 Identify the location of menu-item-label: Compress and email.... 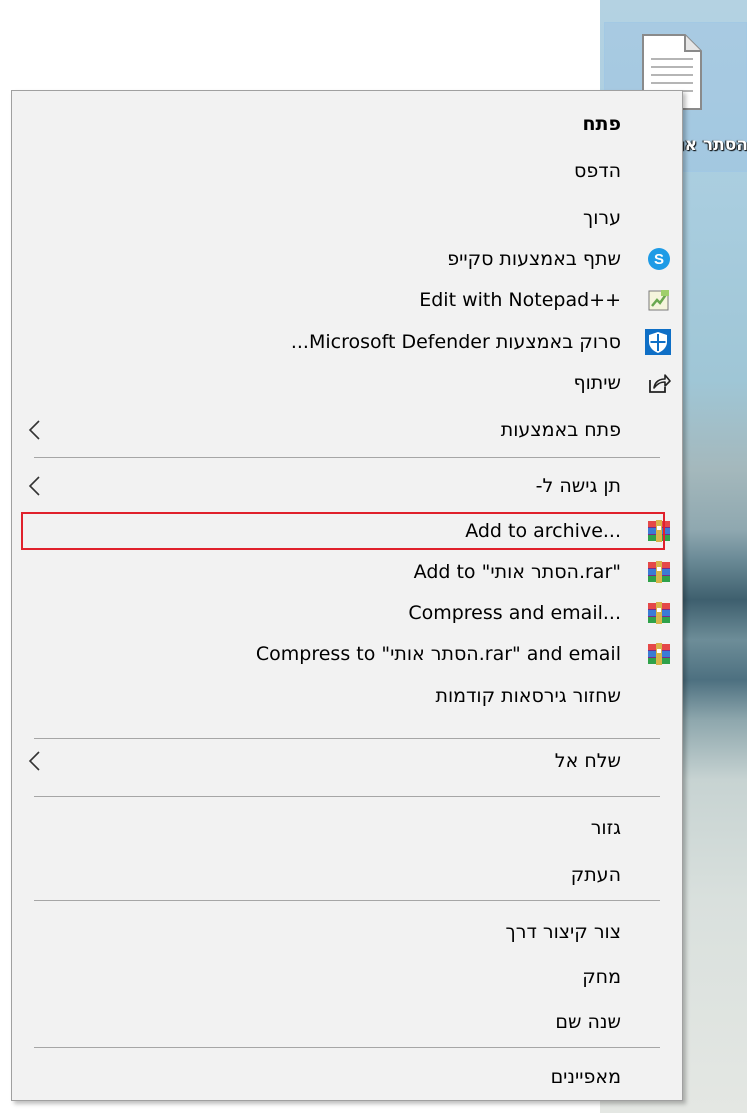
(514, 613).